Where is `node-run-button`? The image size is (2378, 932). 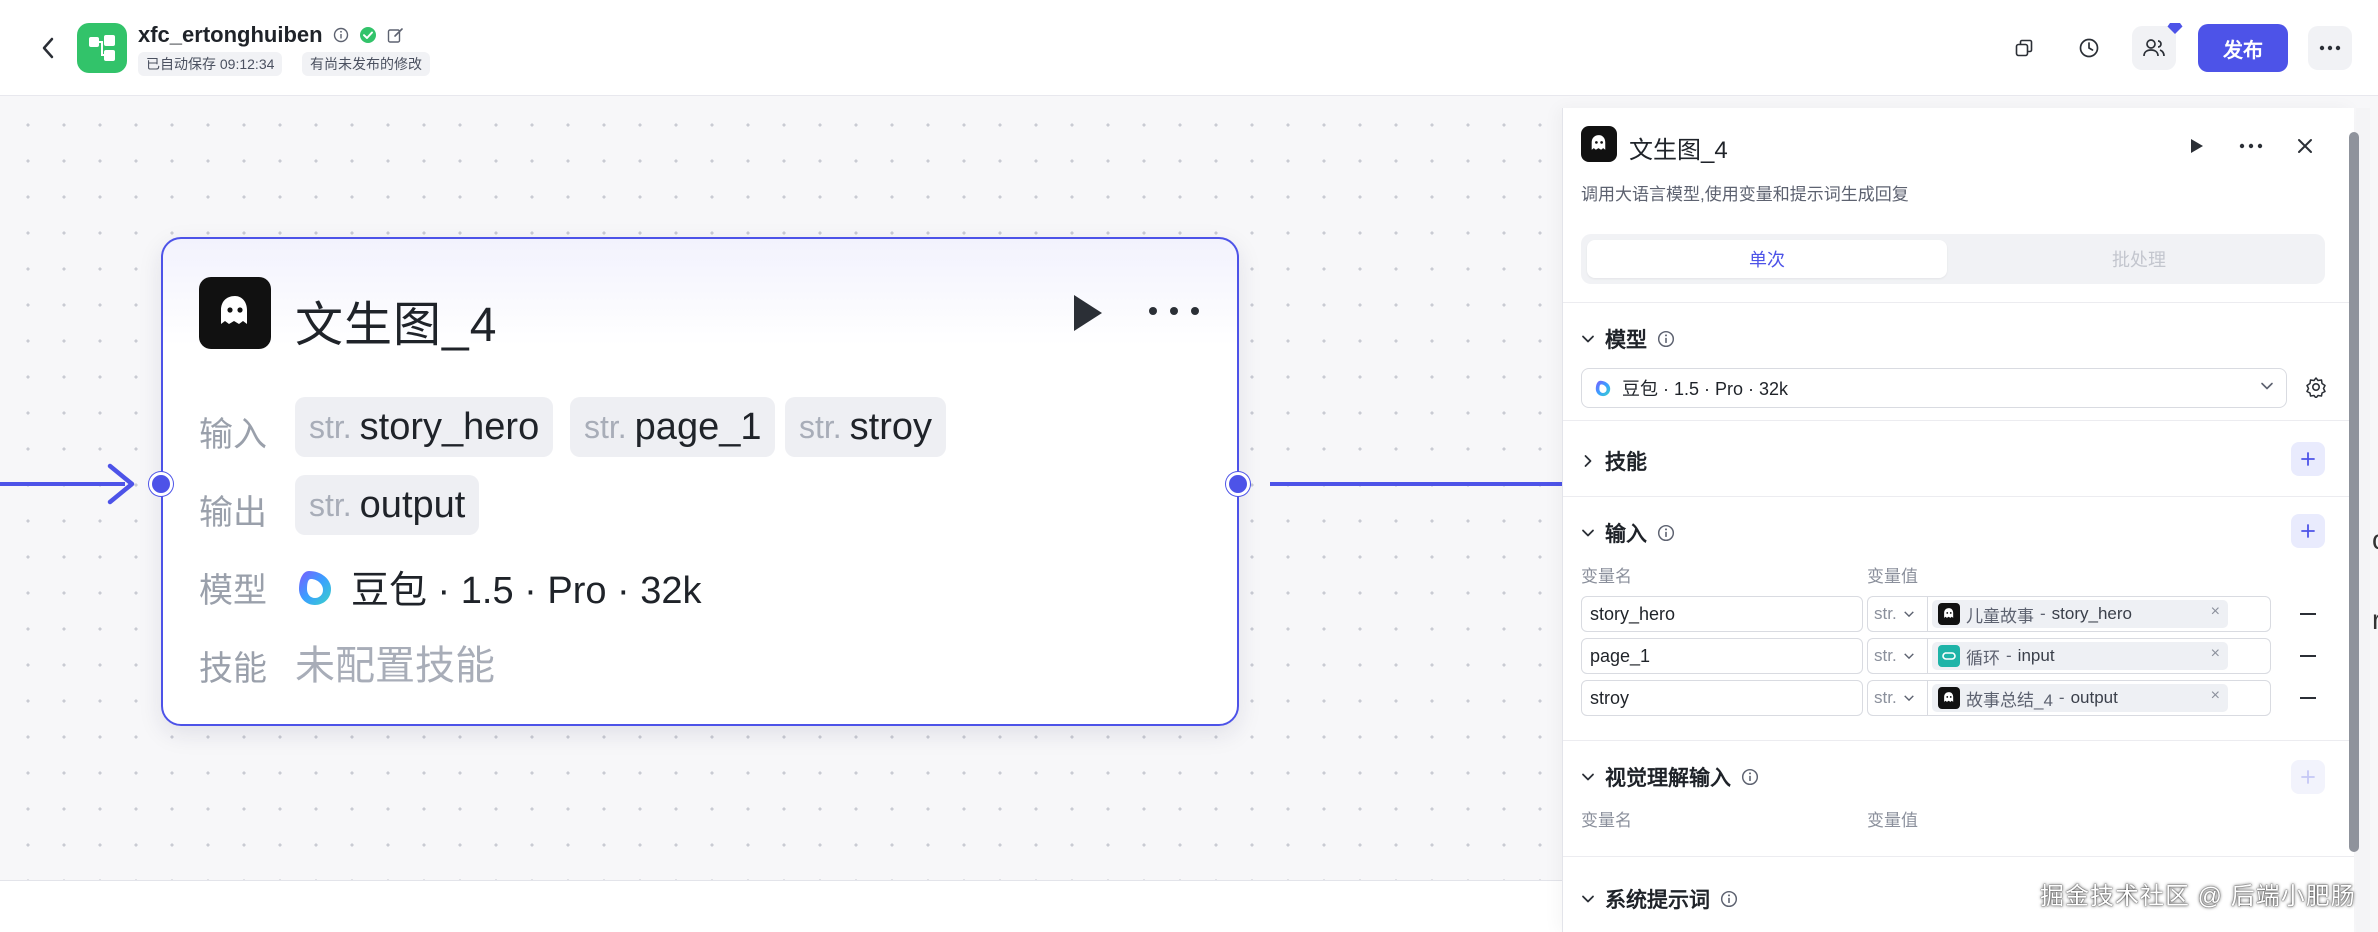
node-run-button is located at coordinates (1087, 315).